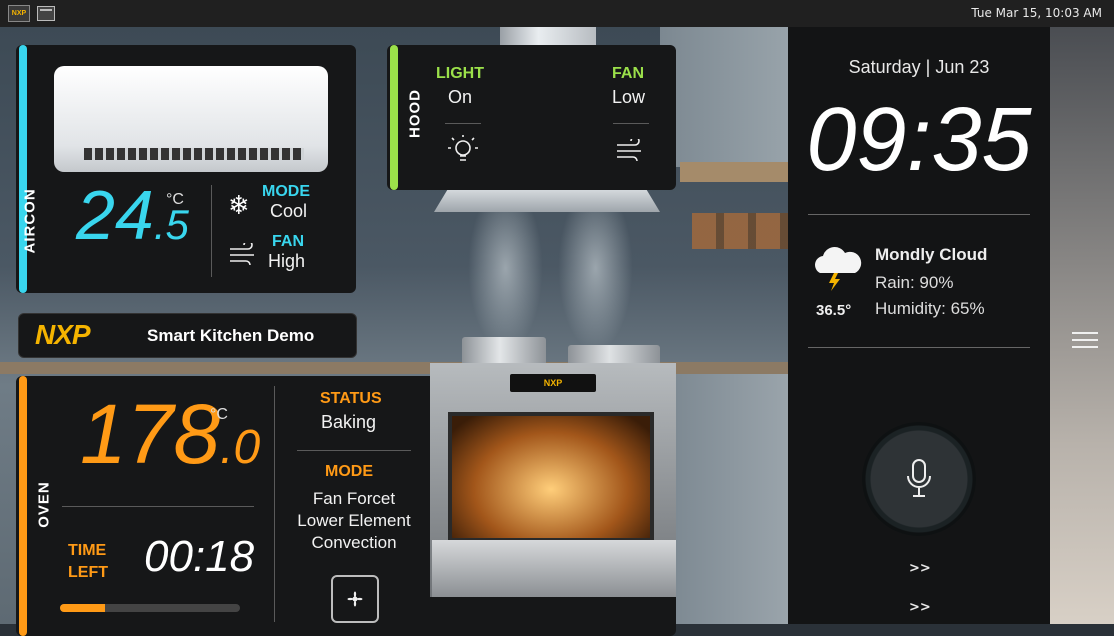  Describe the element at coordinates (349, 422) in the screenshot. I see `oven-status-value: Baking` at that location.